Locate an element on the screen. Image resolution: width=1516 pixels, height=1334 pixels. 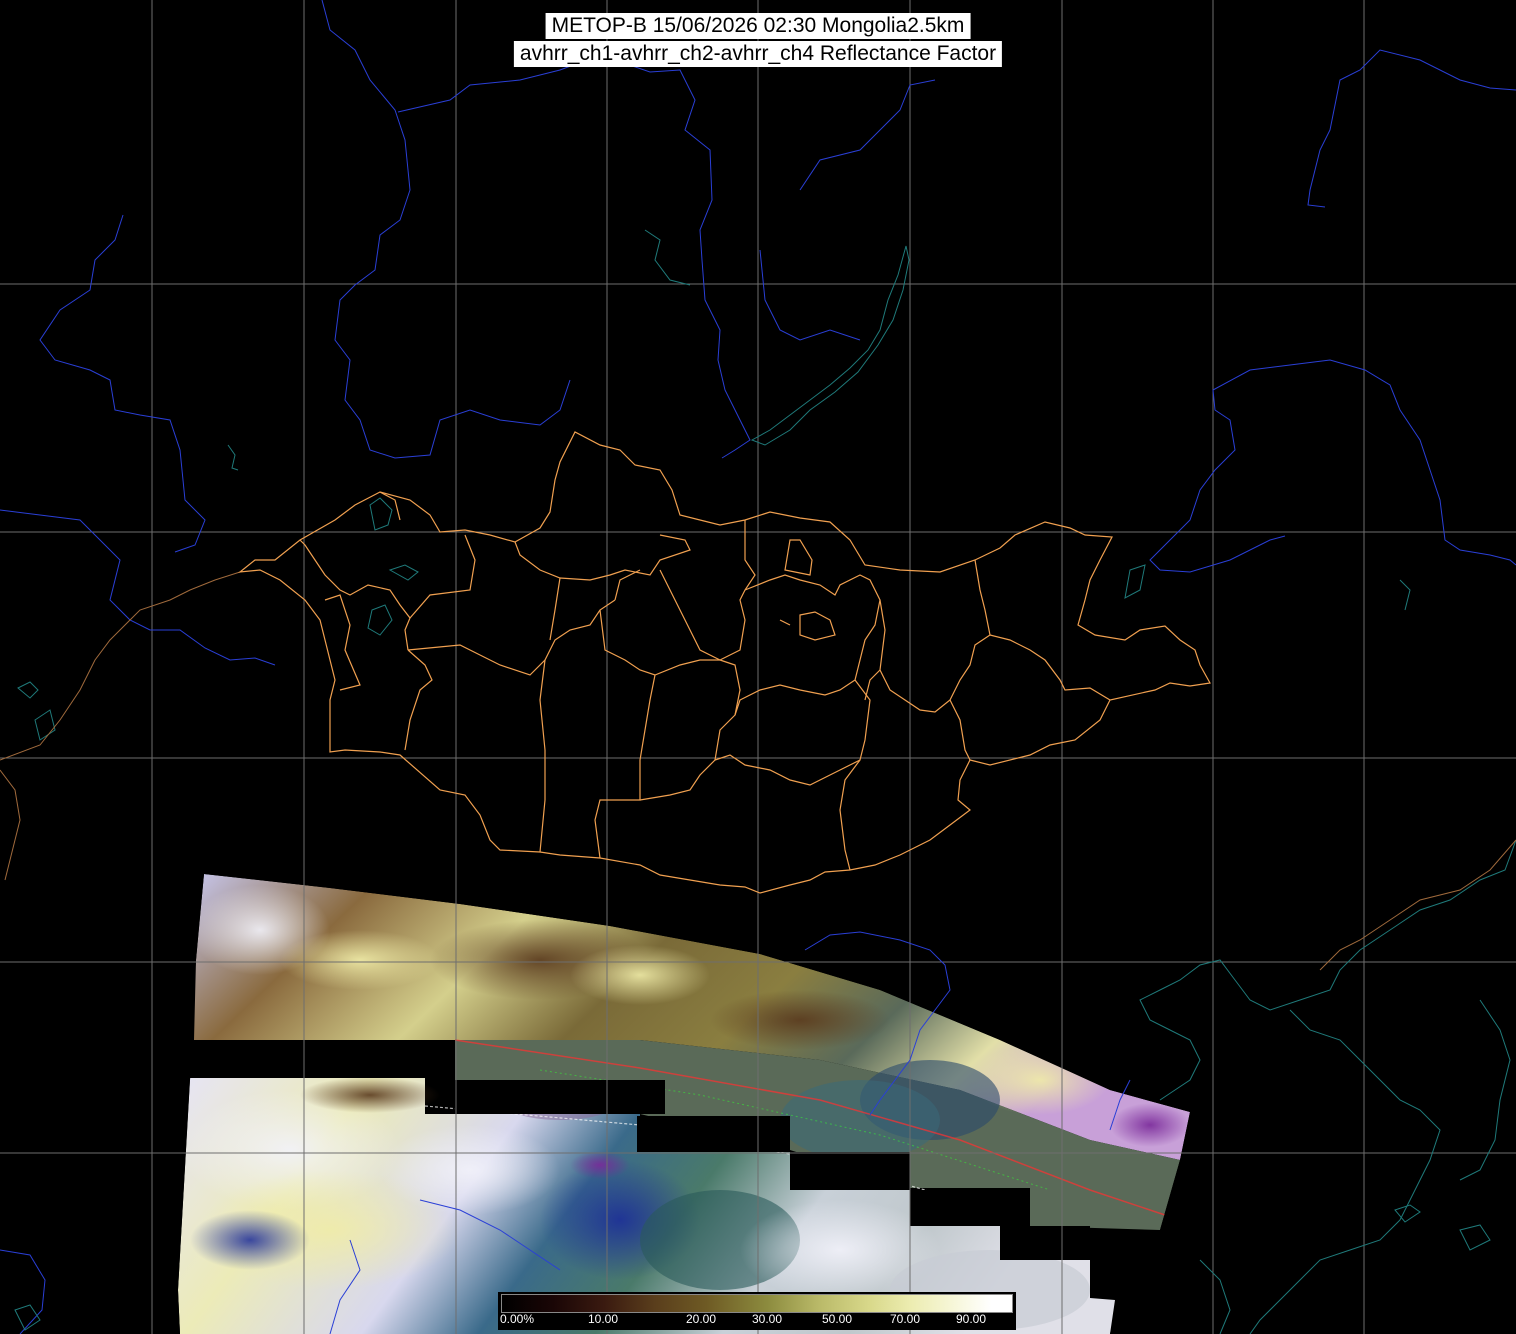
colorbar-tick-label: 30.00 is located at coordinates (767, 1319).